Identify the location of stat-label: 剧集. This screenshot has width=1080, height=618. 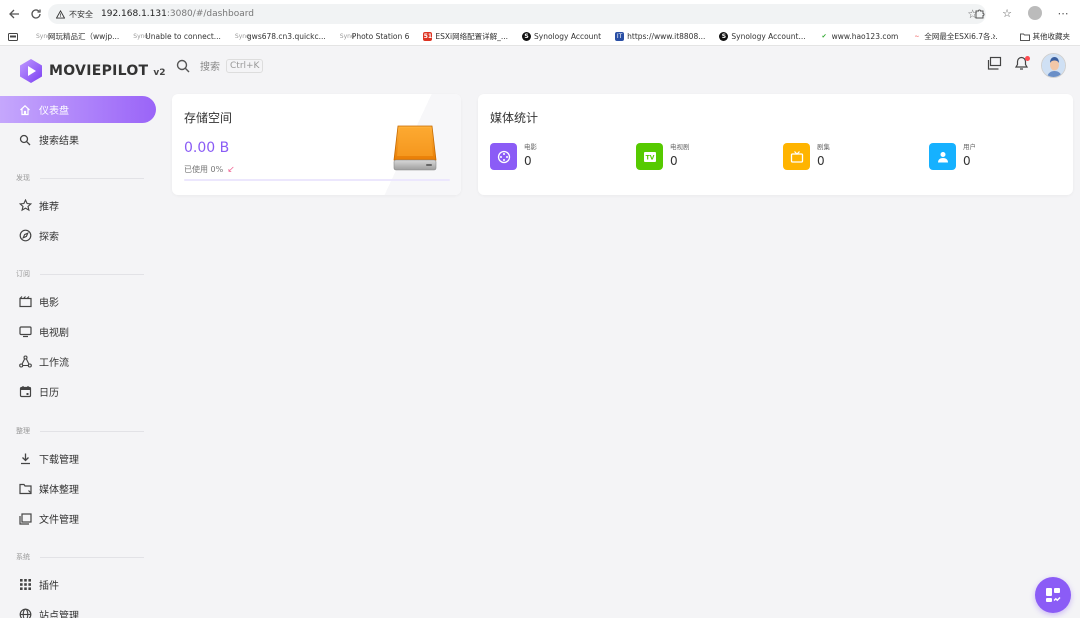
(823, 147).